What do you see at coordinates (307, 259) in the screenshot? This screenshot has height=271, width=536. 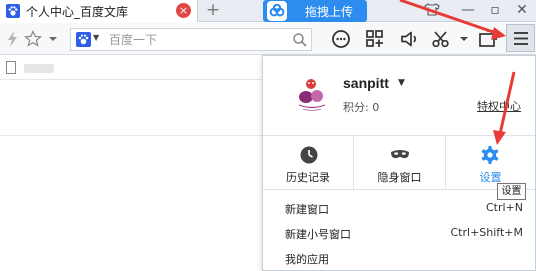 I see `menu-item-label: 我的应用` at bounding box center [307, 259].